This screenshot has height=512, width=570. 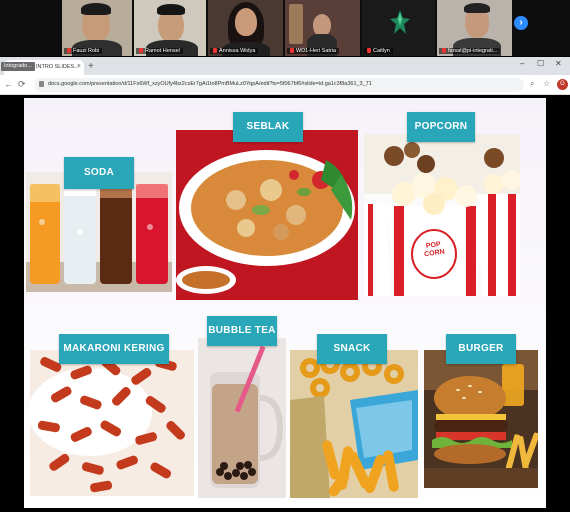 What do you see at coordinates (268, 127) in the screenshot?
I see `seblak-label: SEBLAK` at bounding box center [268, 127].